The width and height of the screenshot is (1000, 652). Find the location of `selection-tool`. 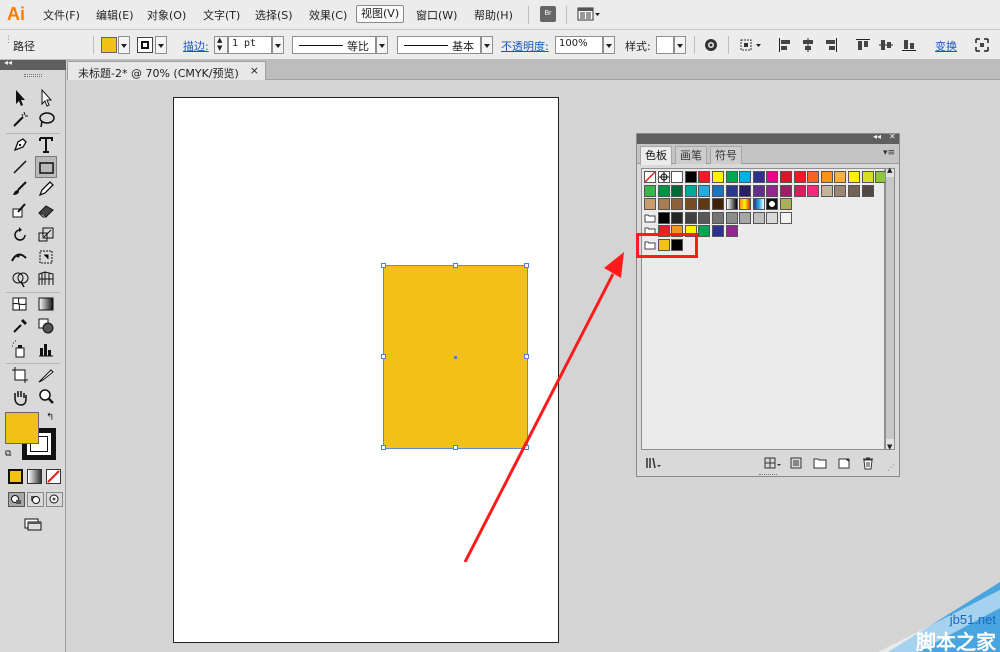

selection-tool is located at coordinates (20, 98).